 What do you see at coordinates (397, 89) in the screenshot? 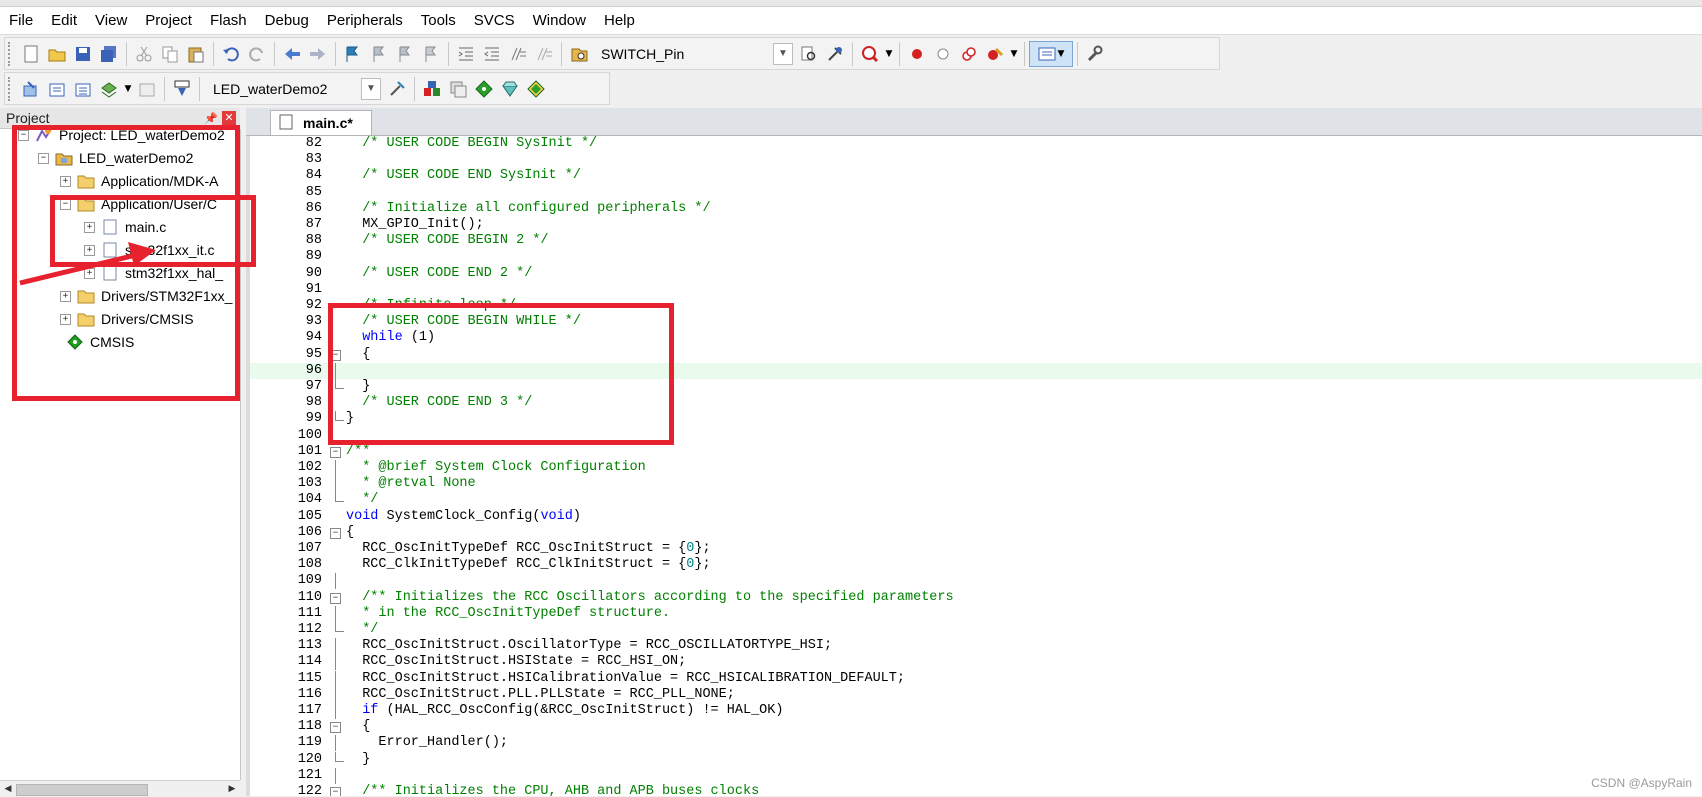
I see `target-options-icon` at bounding box center [397, 89].